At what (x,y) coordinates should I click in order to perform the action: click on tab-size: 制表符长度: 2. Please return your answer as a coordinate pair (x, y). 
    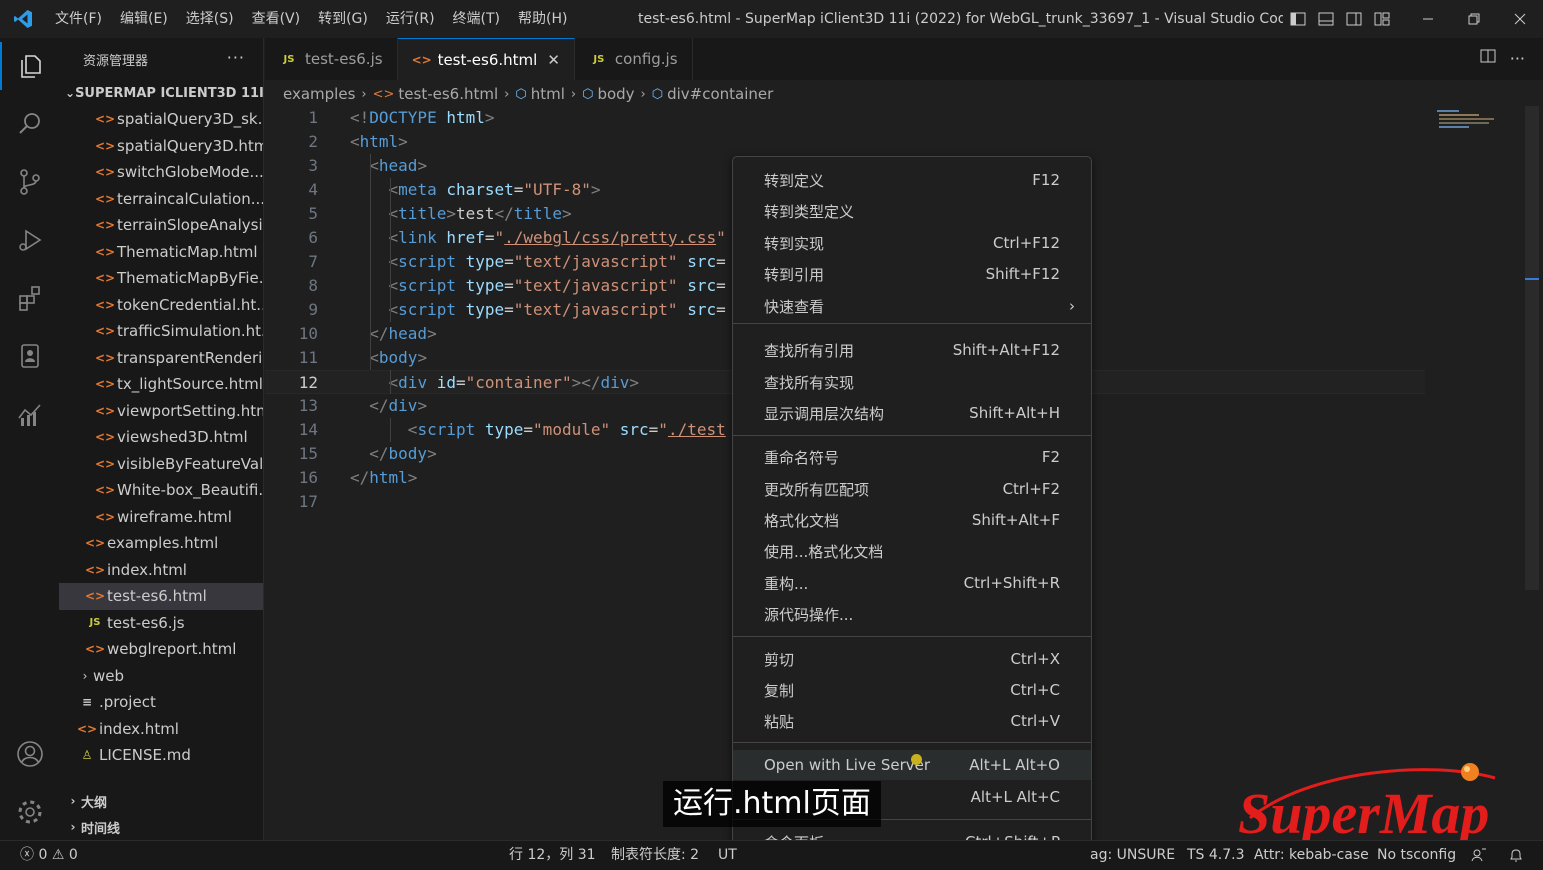
    Looking at the image, I should click on (655, 855).